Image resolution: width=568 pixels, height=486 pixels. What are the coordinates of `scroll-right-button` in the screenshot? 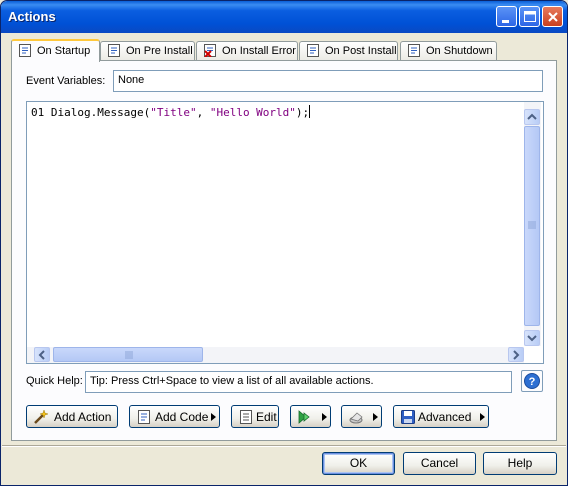 It's located at (516, 354).